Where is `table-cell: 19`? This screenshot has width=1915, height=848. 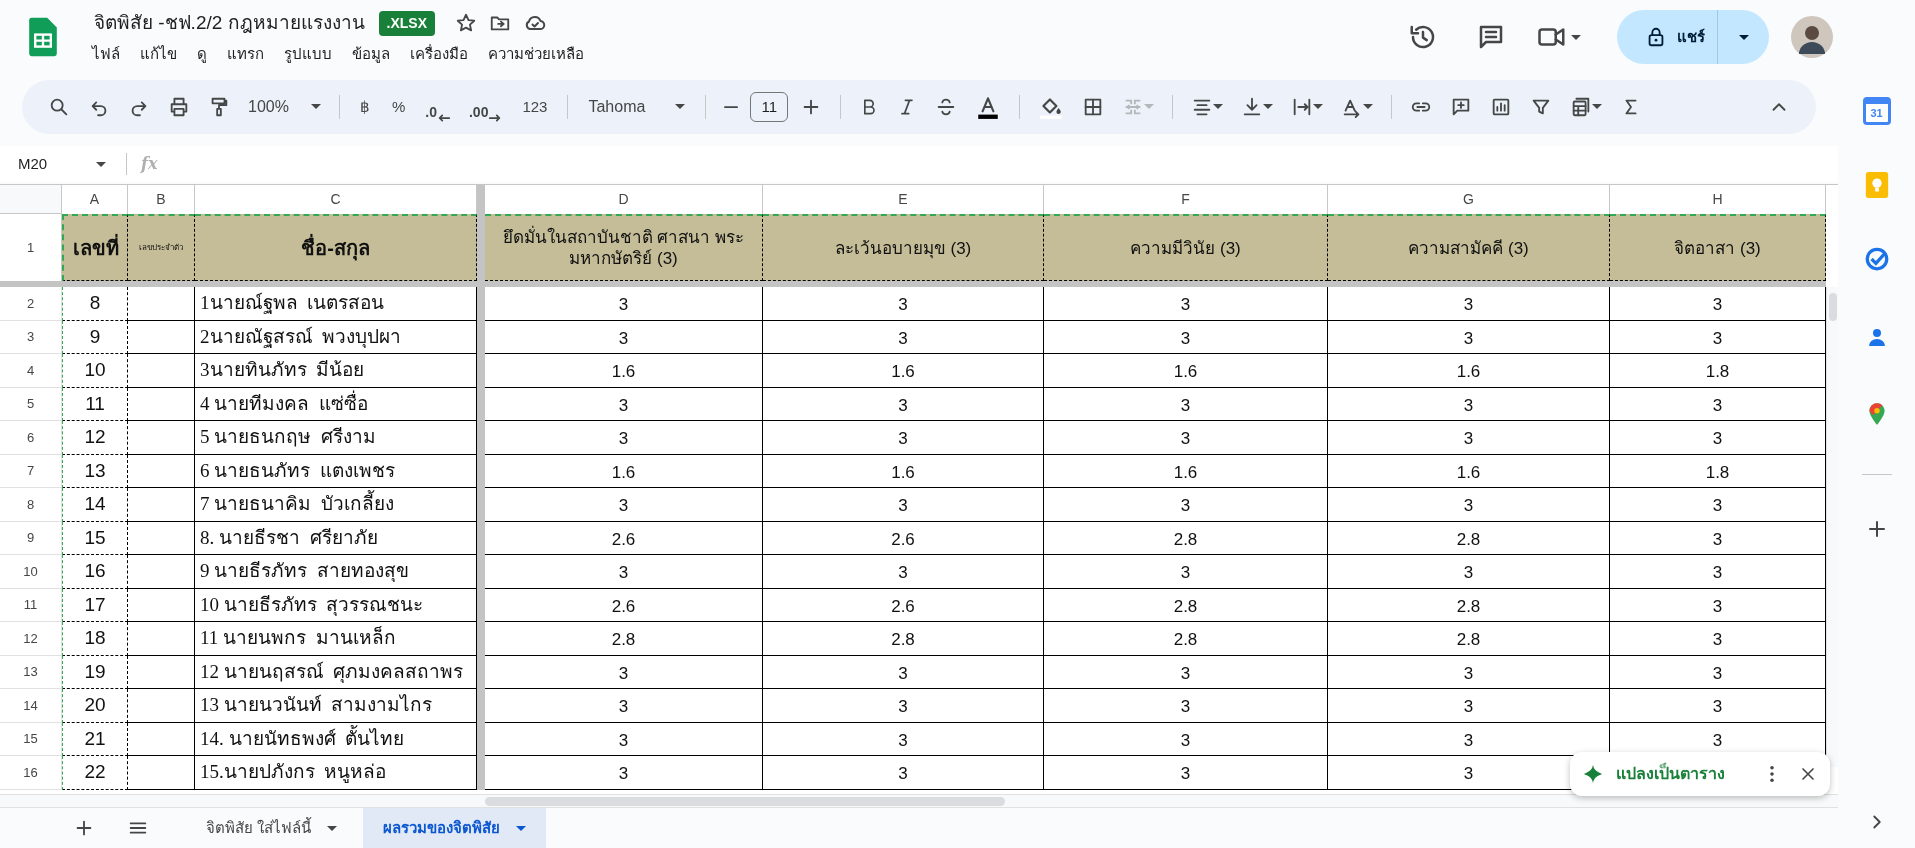
table-cell: 19 is located at coordinates (95, 672).